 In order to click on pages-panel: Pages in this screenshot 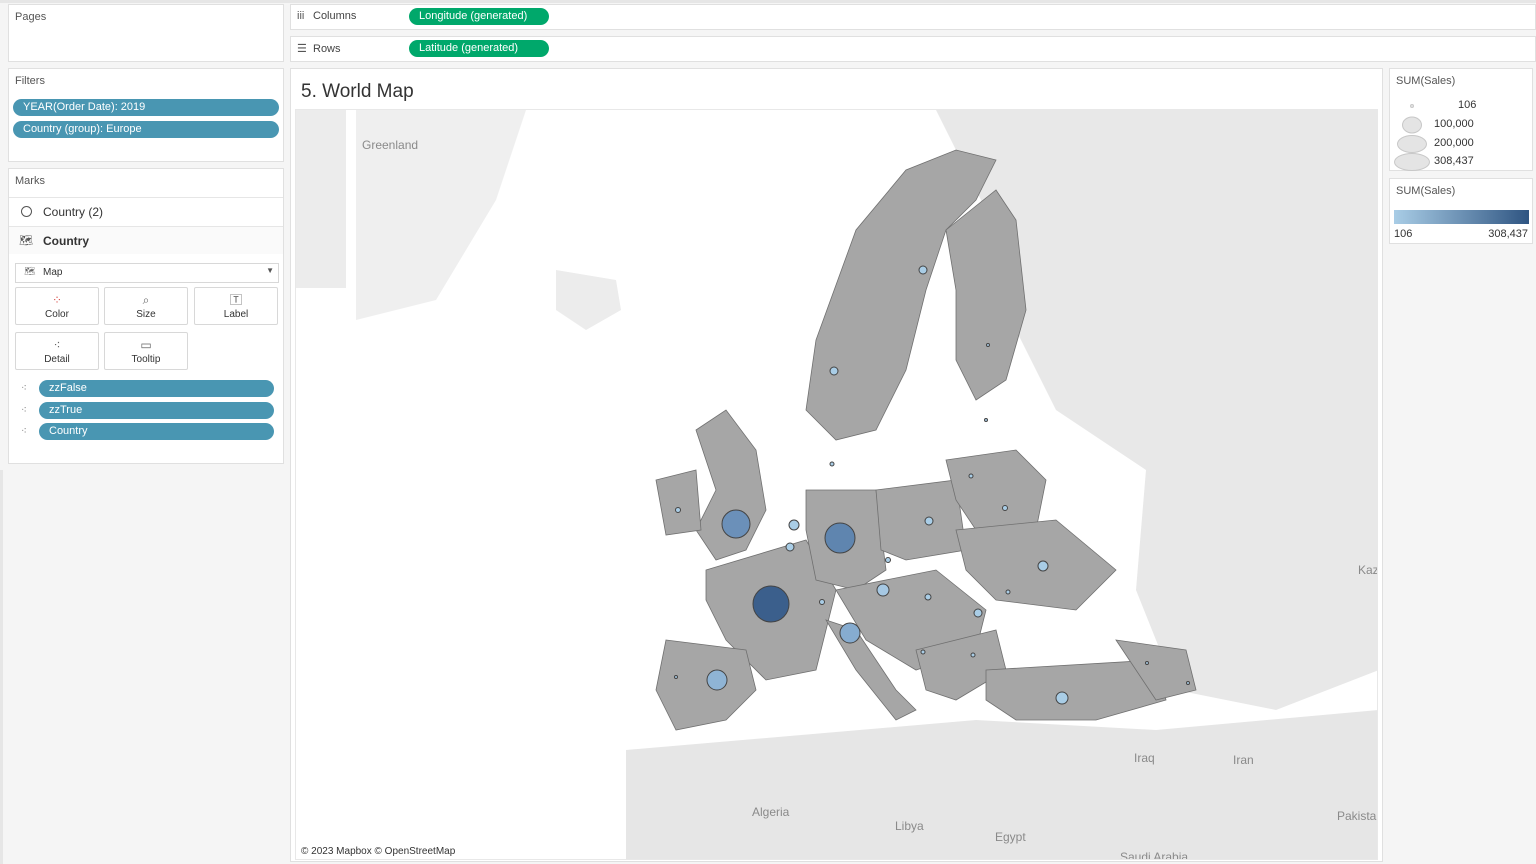, I will do `click(146, 33)`.